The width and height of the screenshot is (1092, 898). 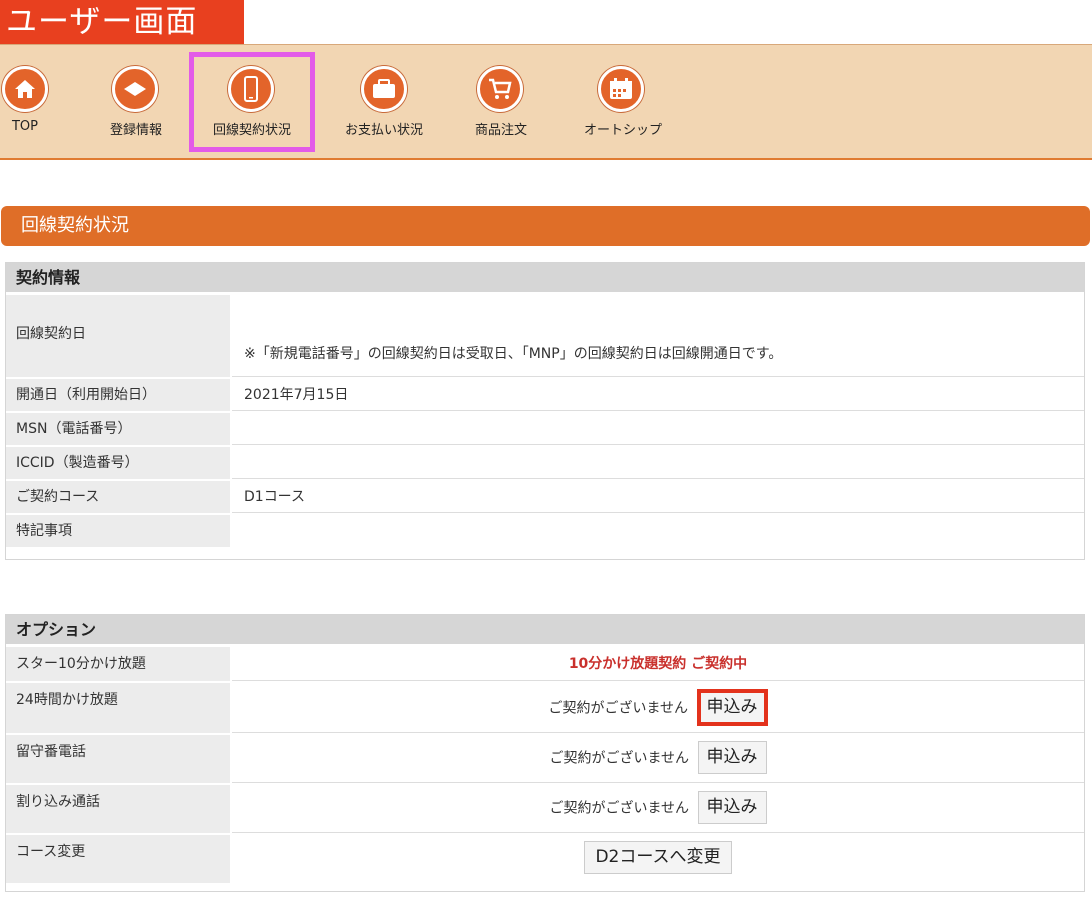 I want to click on option-label: スター10分かけ放題, so click(x=119, y=664).